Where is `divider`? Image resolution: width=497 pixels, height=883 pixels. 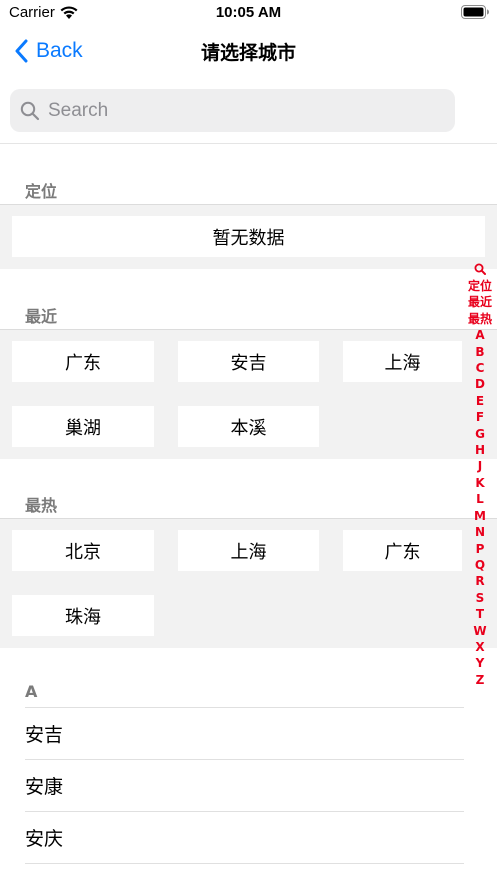 divider is located at coordinates (248, 143).